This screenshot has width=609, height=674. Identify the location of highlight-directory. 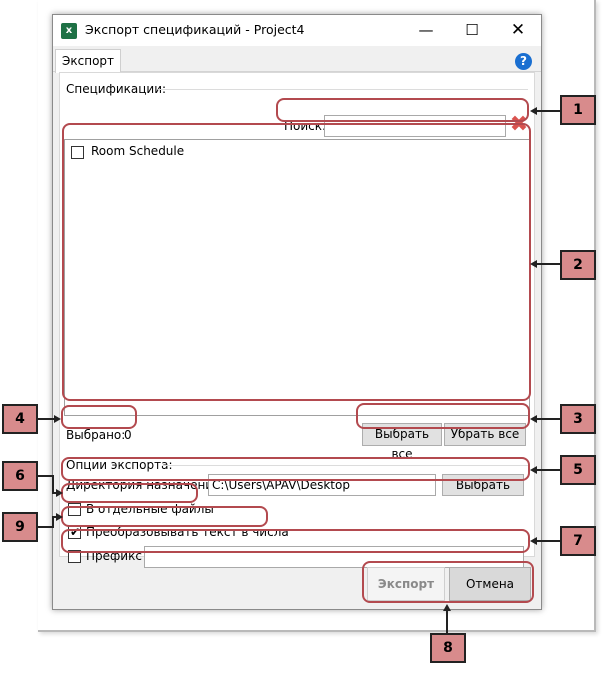
(295, 469).